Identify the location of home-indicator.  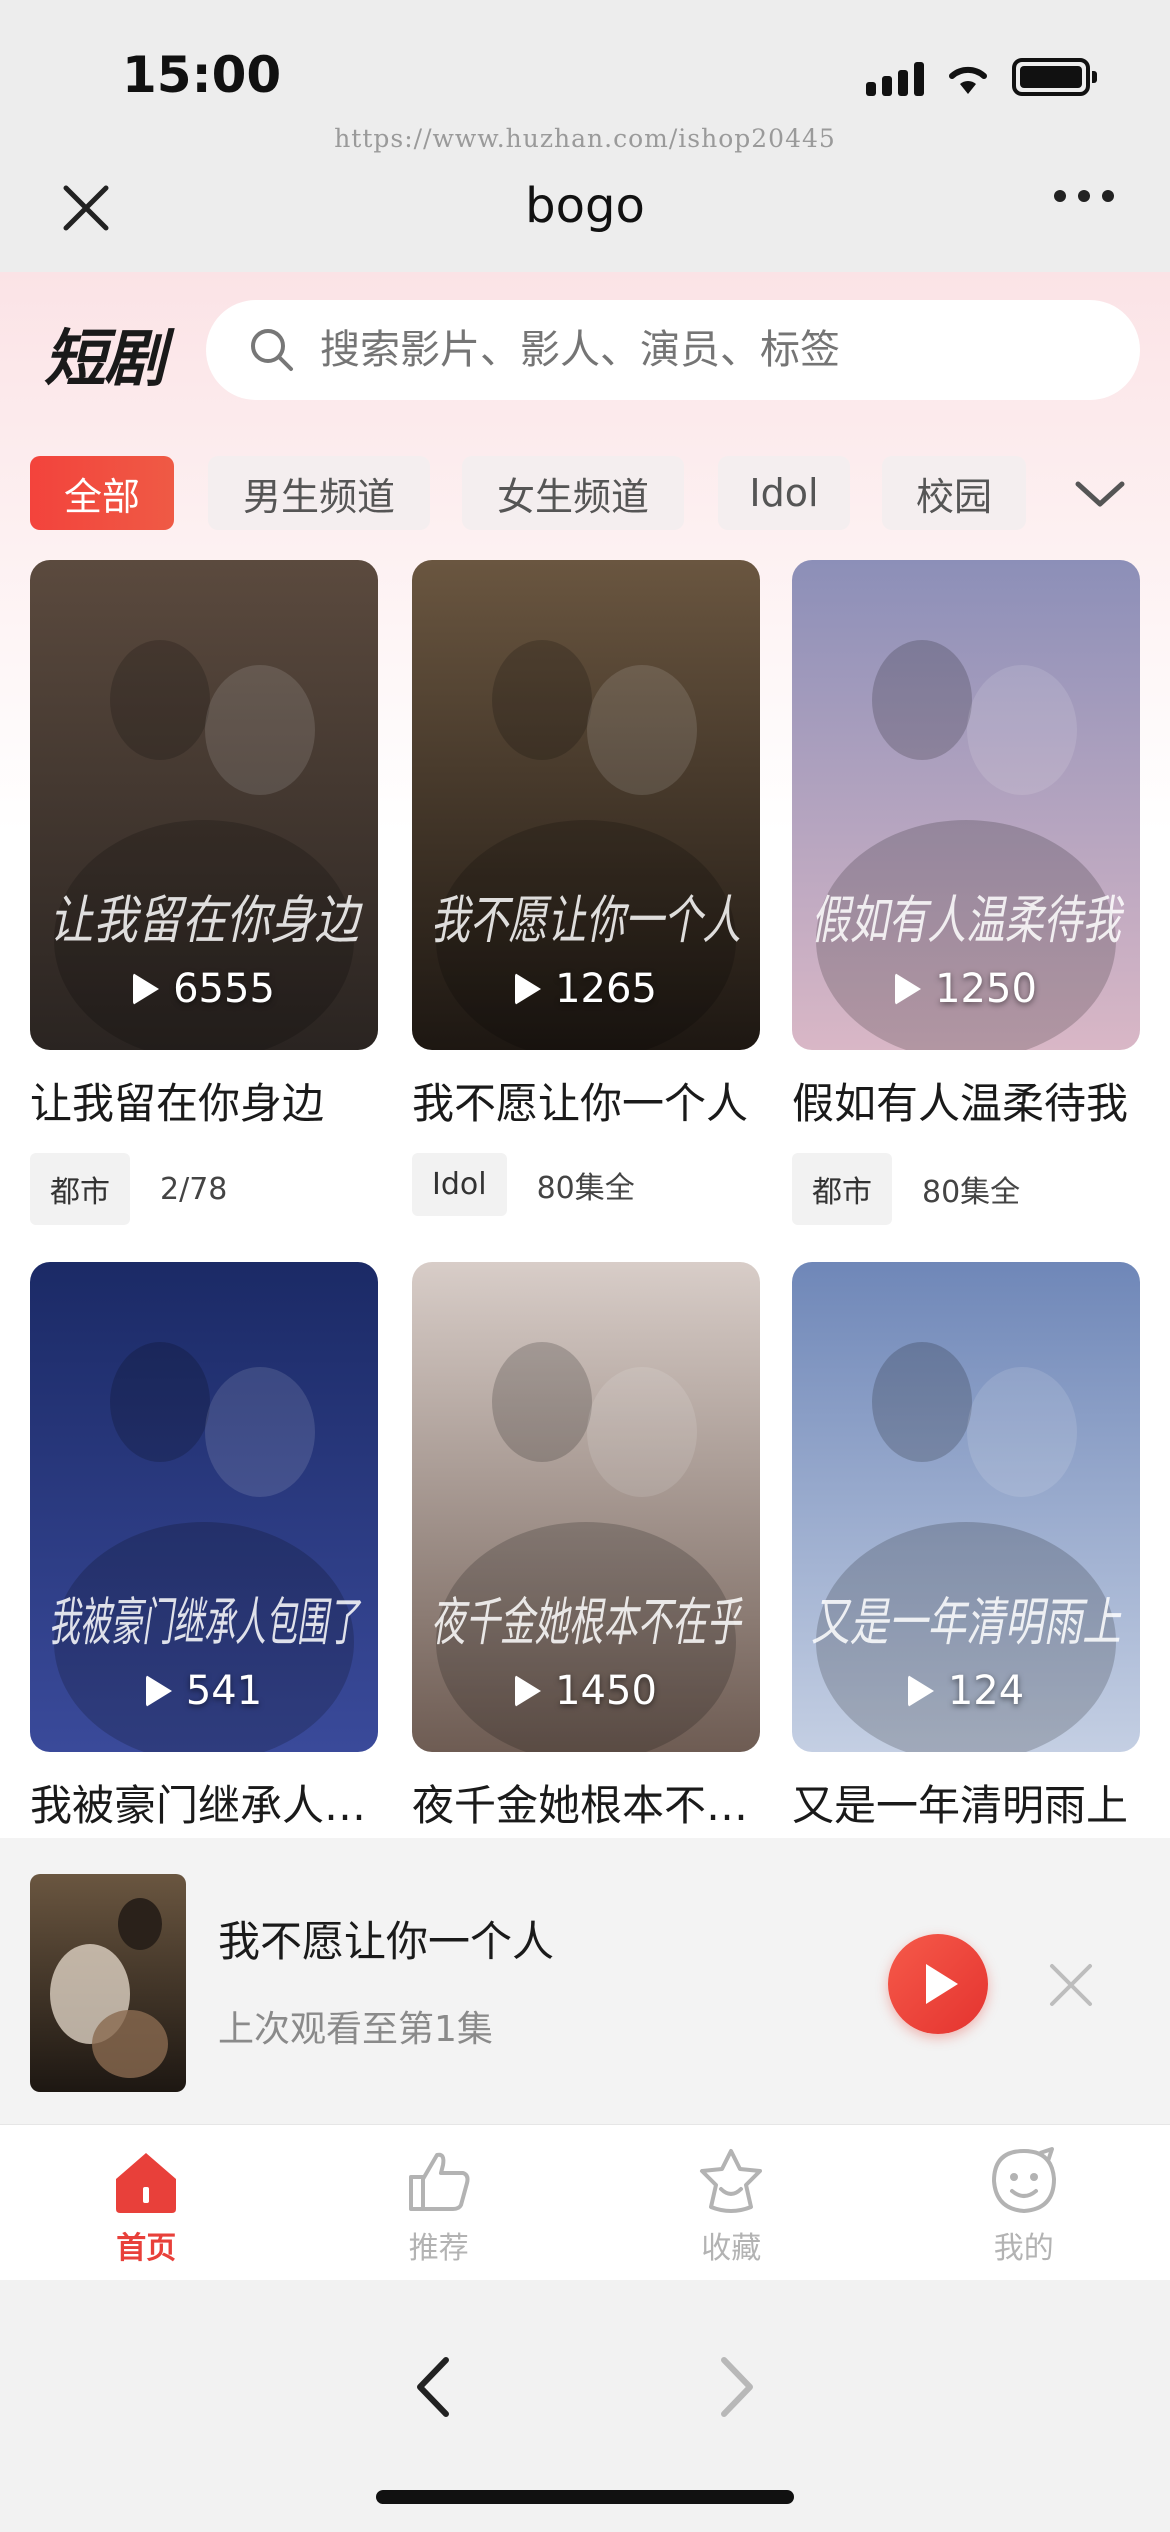
(585, 2497).